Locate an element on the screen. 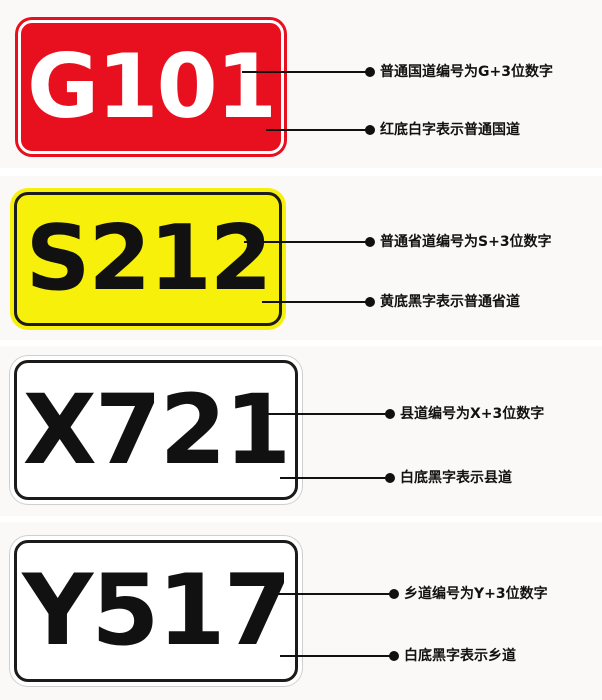 The image size is (602, 700). annotation-label: 普通省道编号为S+3位数字 is located at coordinates (466, 242).